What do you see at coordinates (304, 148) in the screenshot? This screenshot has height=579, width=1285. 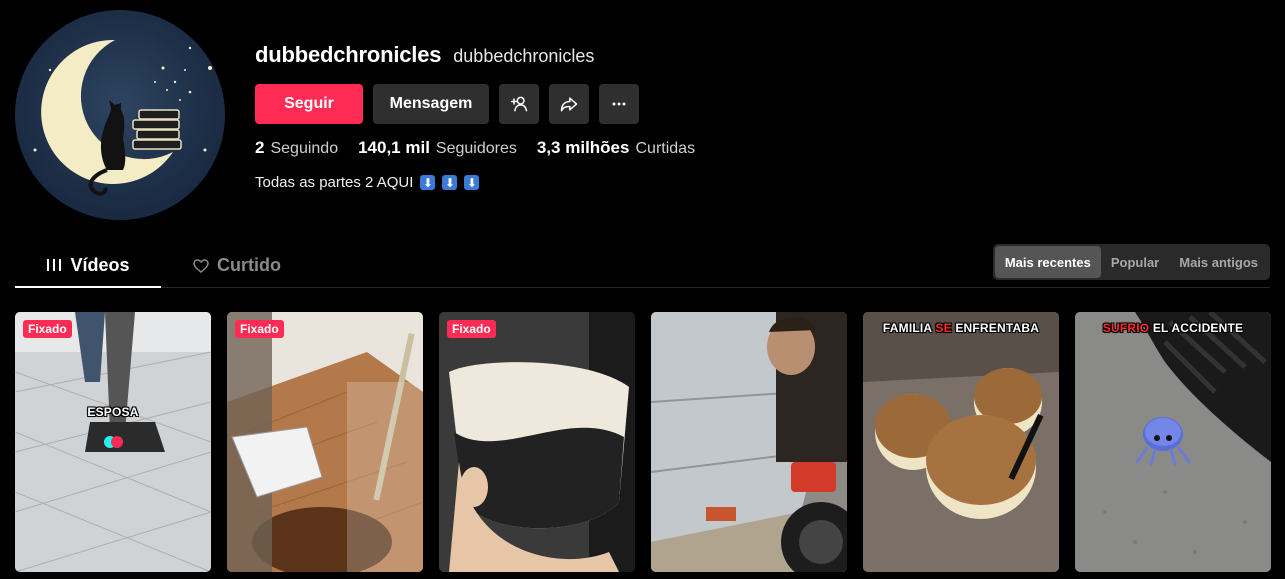 I see `following-label: Seguindo` at bounding box center [304, 148].